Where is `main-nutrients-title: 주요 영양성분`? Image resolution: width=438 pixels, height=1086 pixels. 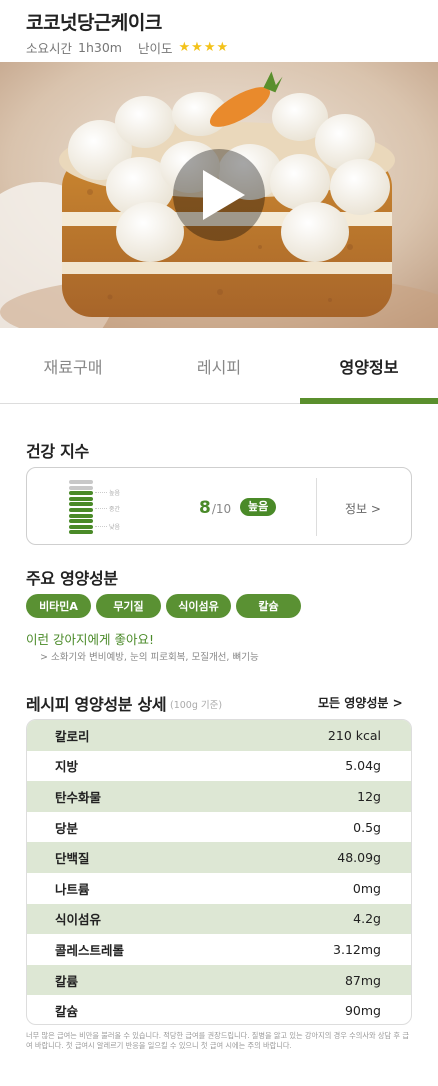
main-nutrients-title: 주요 영양성분 is located at coordinates (72, 578).